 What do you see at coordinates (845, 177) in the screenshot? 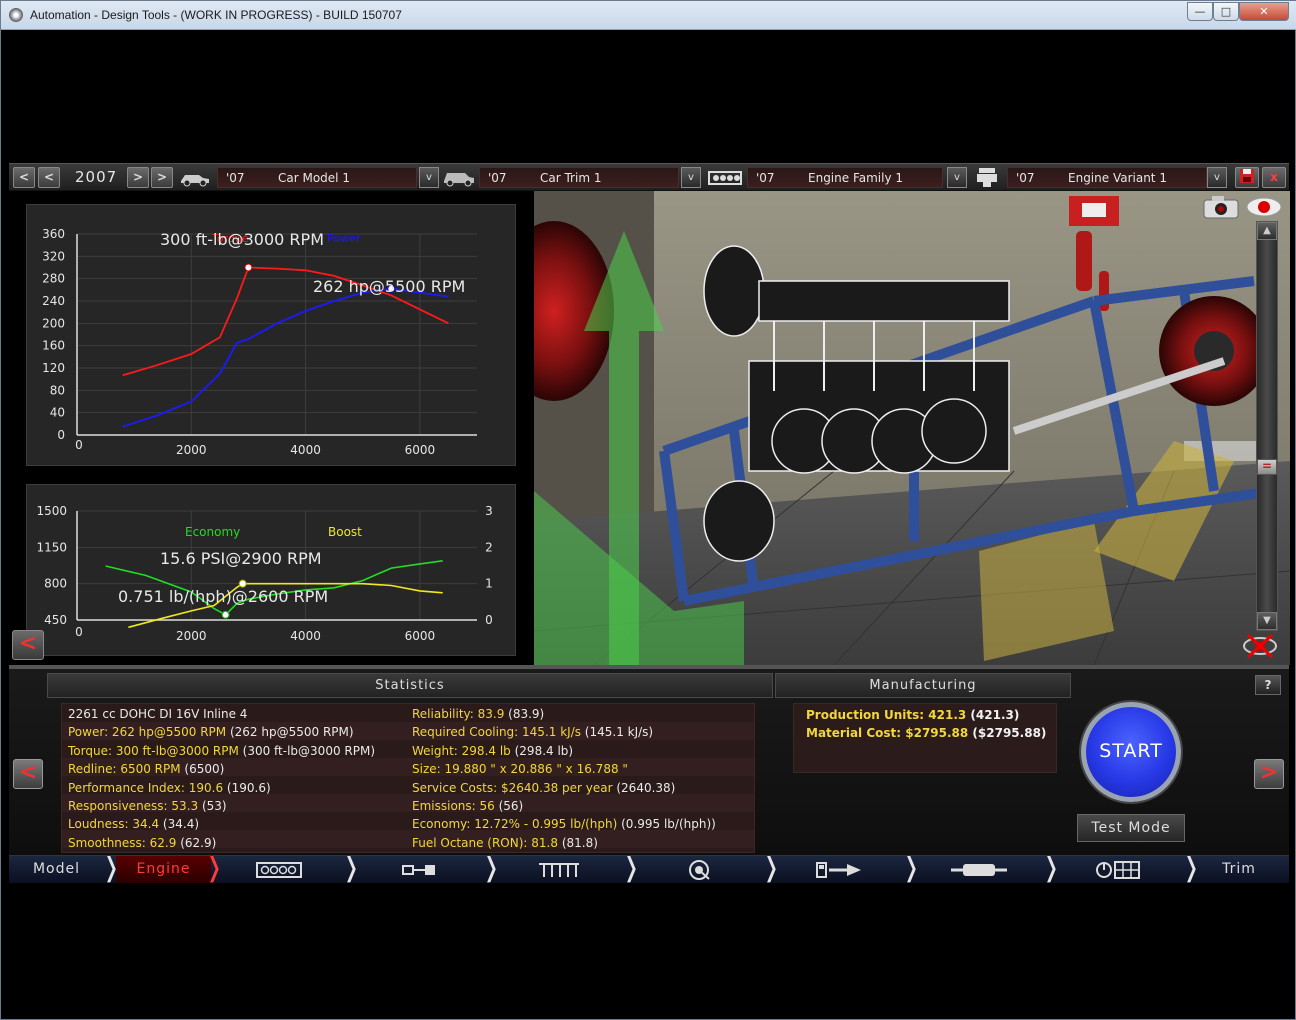
I see `engine-family-field: '07 Engine Family 1` at bounding box center [845, 177].